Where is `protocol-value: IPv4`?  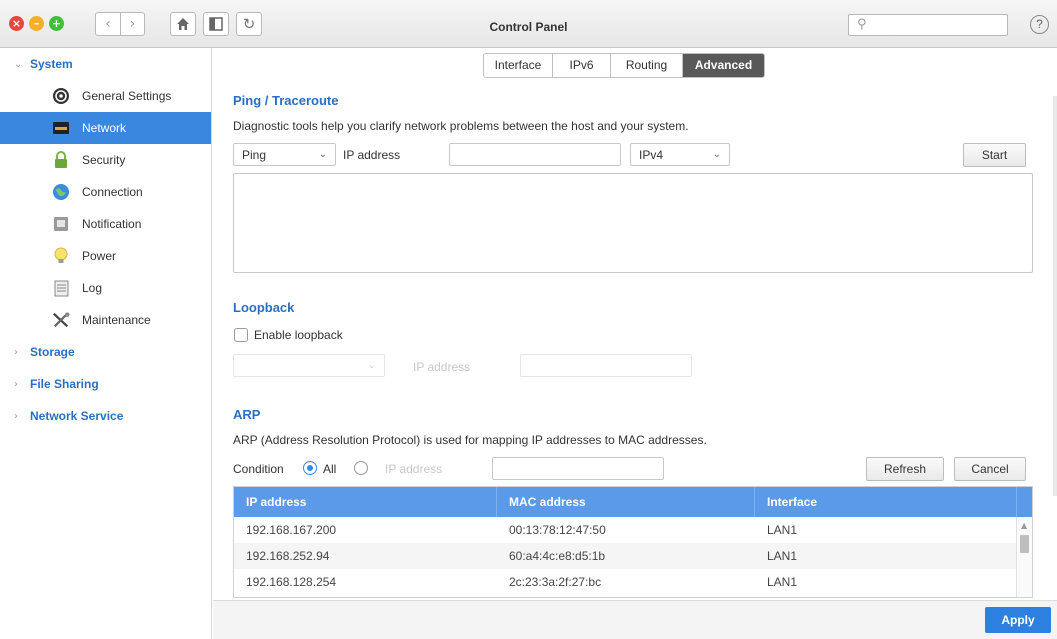 protocol-value: IPv4 is located at coordinates (651, 154).